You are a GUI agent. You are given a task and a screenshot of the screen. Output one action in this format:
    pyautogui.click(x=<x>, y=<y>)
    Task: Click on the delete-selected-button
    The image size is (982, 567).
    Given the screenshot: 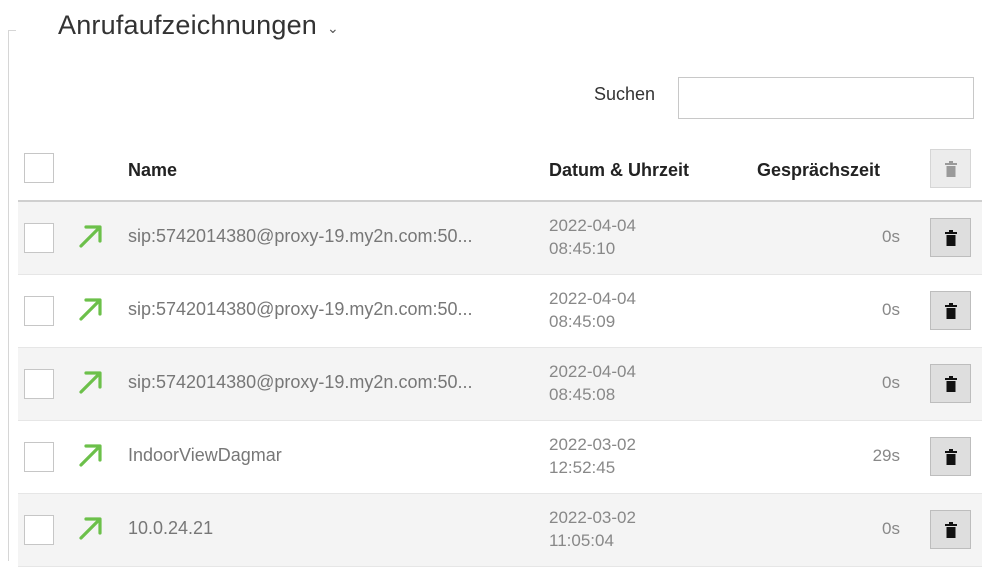 What is the action you would take?
    pyautogui.click(x=950, y=168)
    